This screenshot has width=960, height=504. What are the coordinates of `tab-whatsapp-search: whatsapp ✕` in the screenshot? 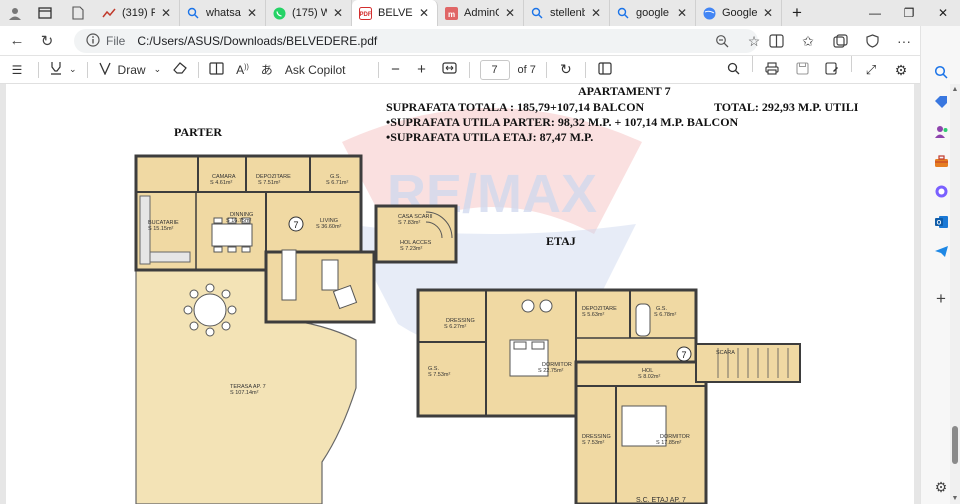 It's located at (223, 13).